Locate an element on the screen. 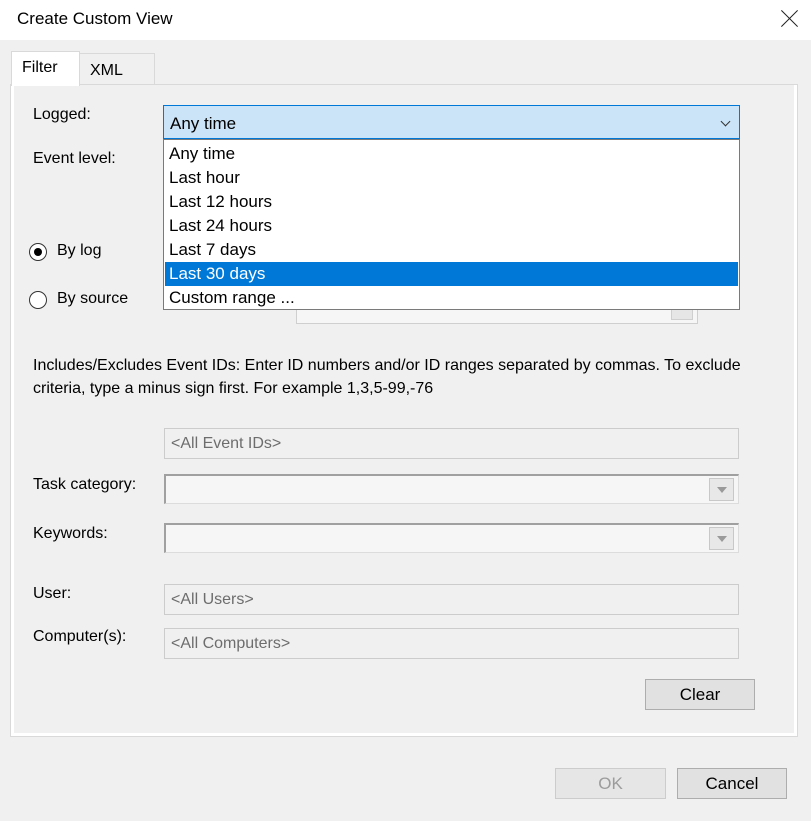  user-input: <All Users> is located at coordinates (451, 599).